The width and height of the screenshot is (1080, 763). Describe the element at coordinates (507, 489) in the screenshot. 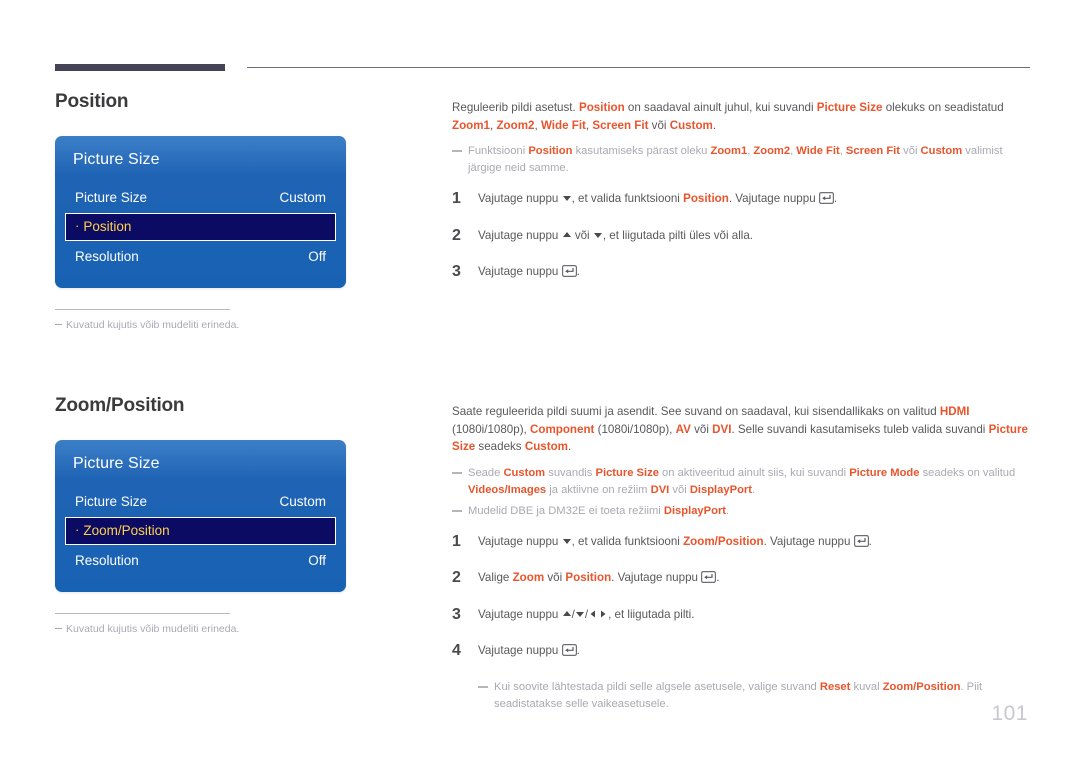

I see `kw-videos-images: Videos/Images` at that location.